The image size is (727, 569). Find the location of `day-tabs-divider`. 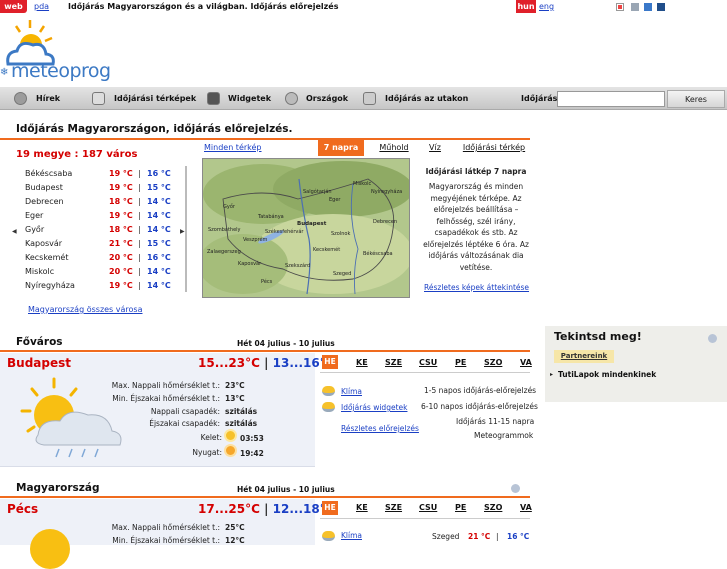

day-tabs-divider is located at coordinates (425, 372).